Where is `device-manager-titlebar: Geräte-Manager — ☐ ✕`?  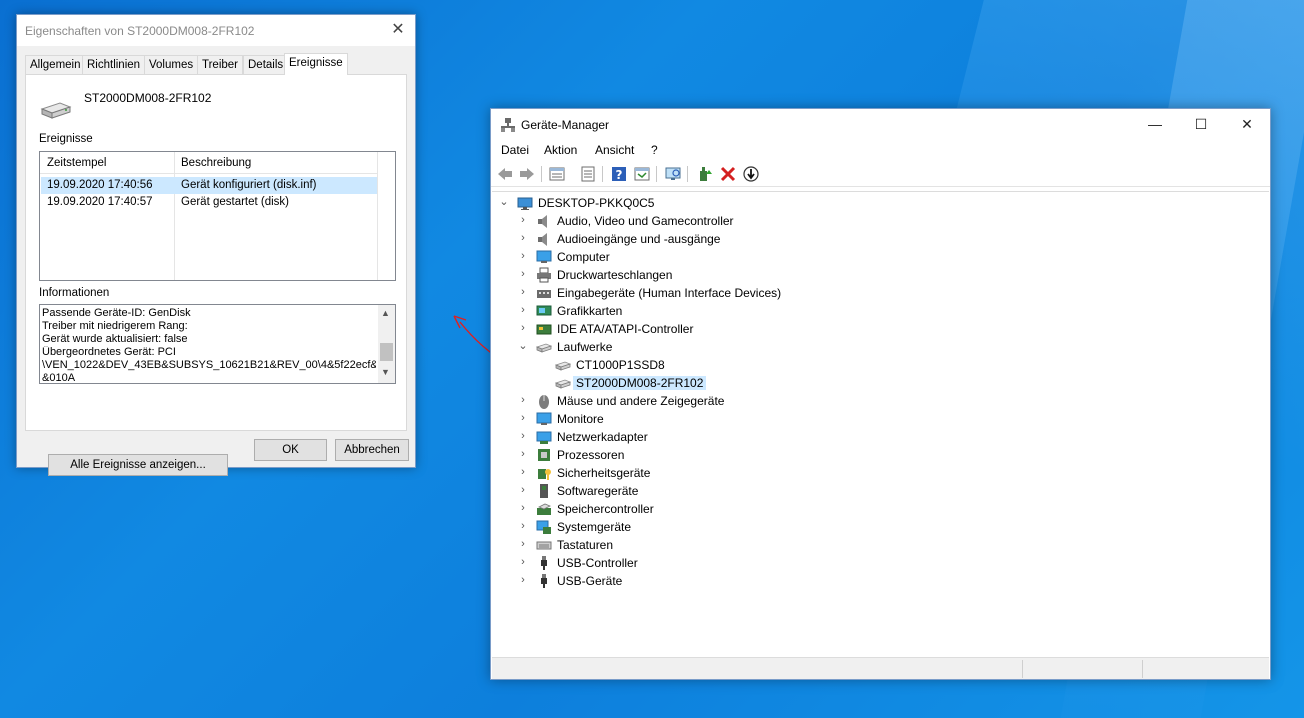
device-manager-titlebar: Geräte-Manager — ☐ ✕ is located at coordinates (880, 124).